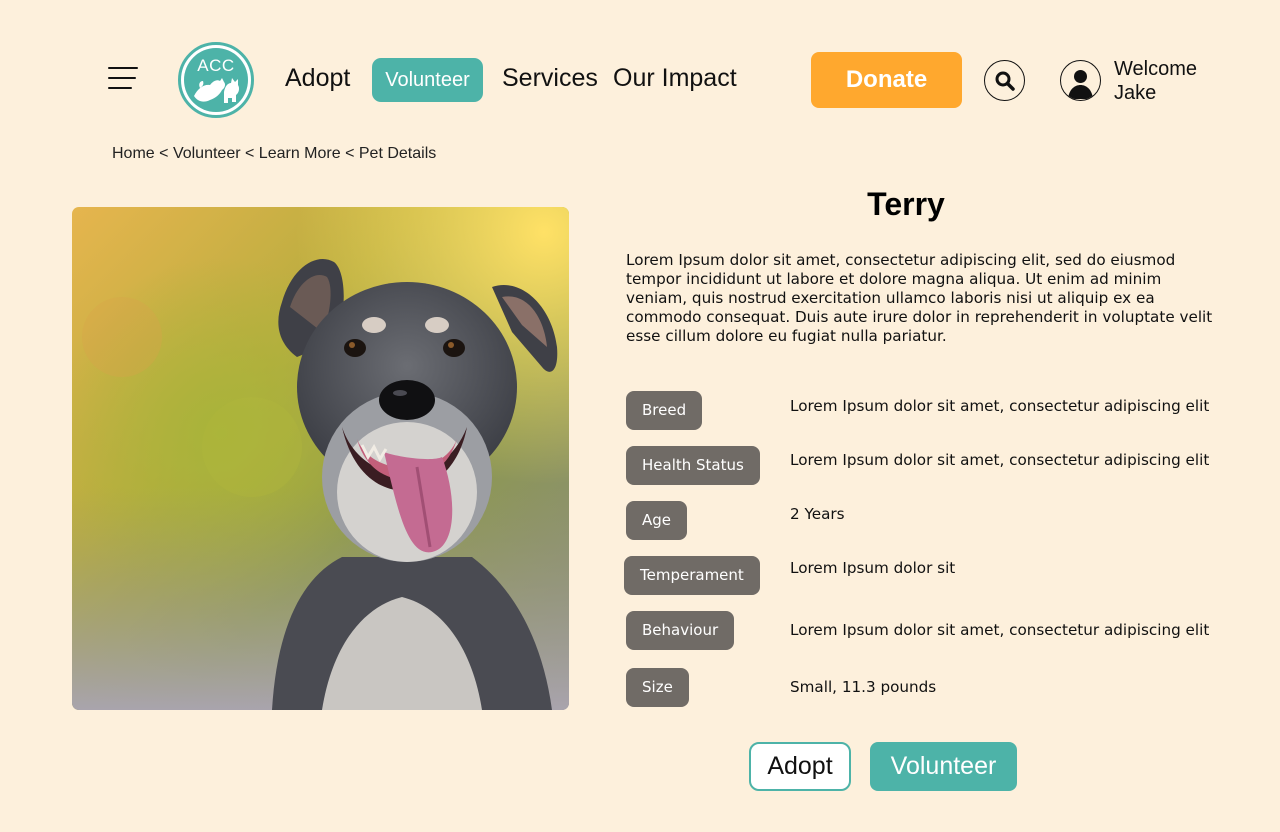  Describe the element at coordinates (550, 78) in the screenshot. I see `nav-services: Services` at that location.